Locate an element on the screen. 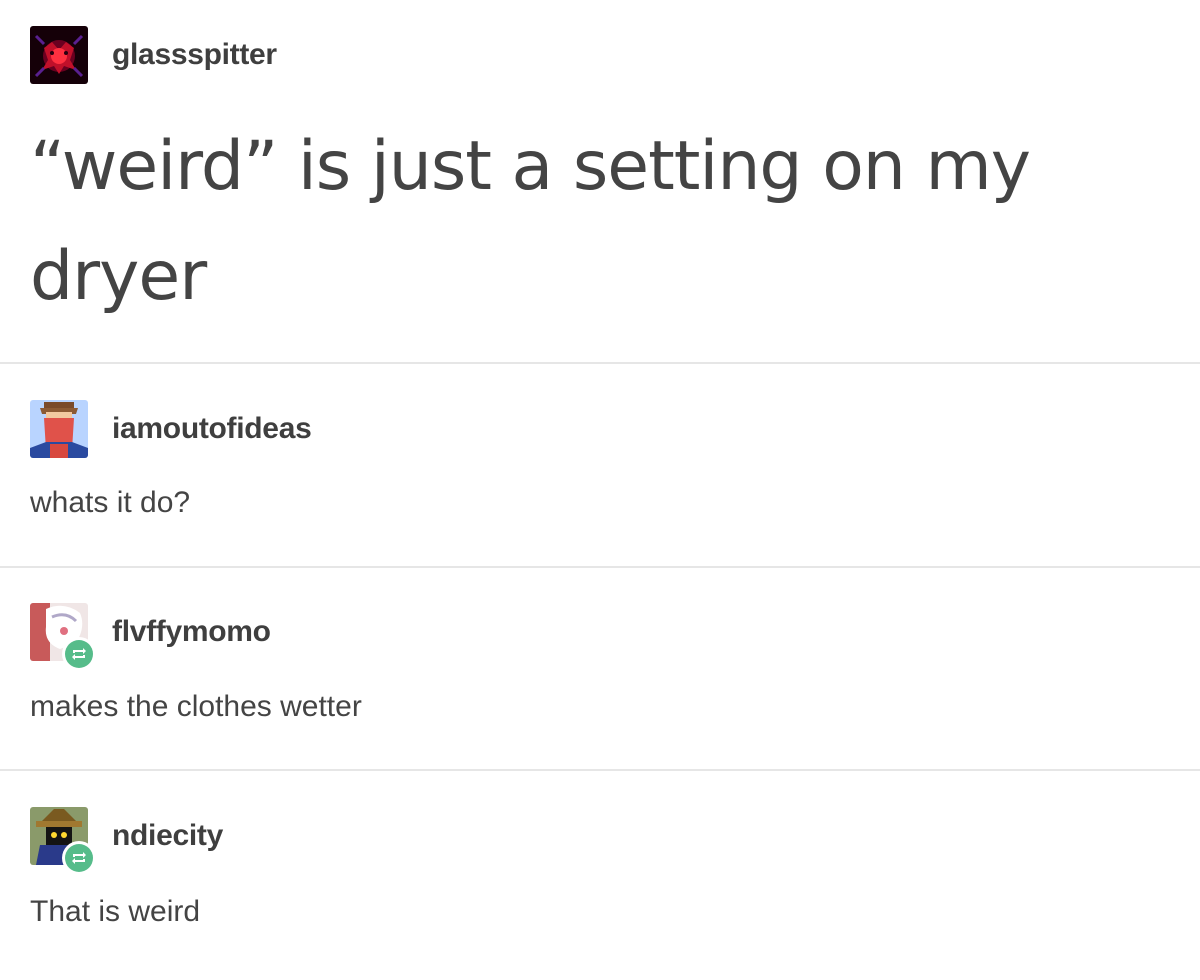  username: ndiecity is located at coordinates (167, 836).